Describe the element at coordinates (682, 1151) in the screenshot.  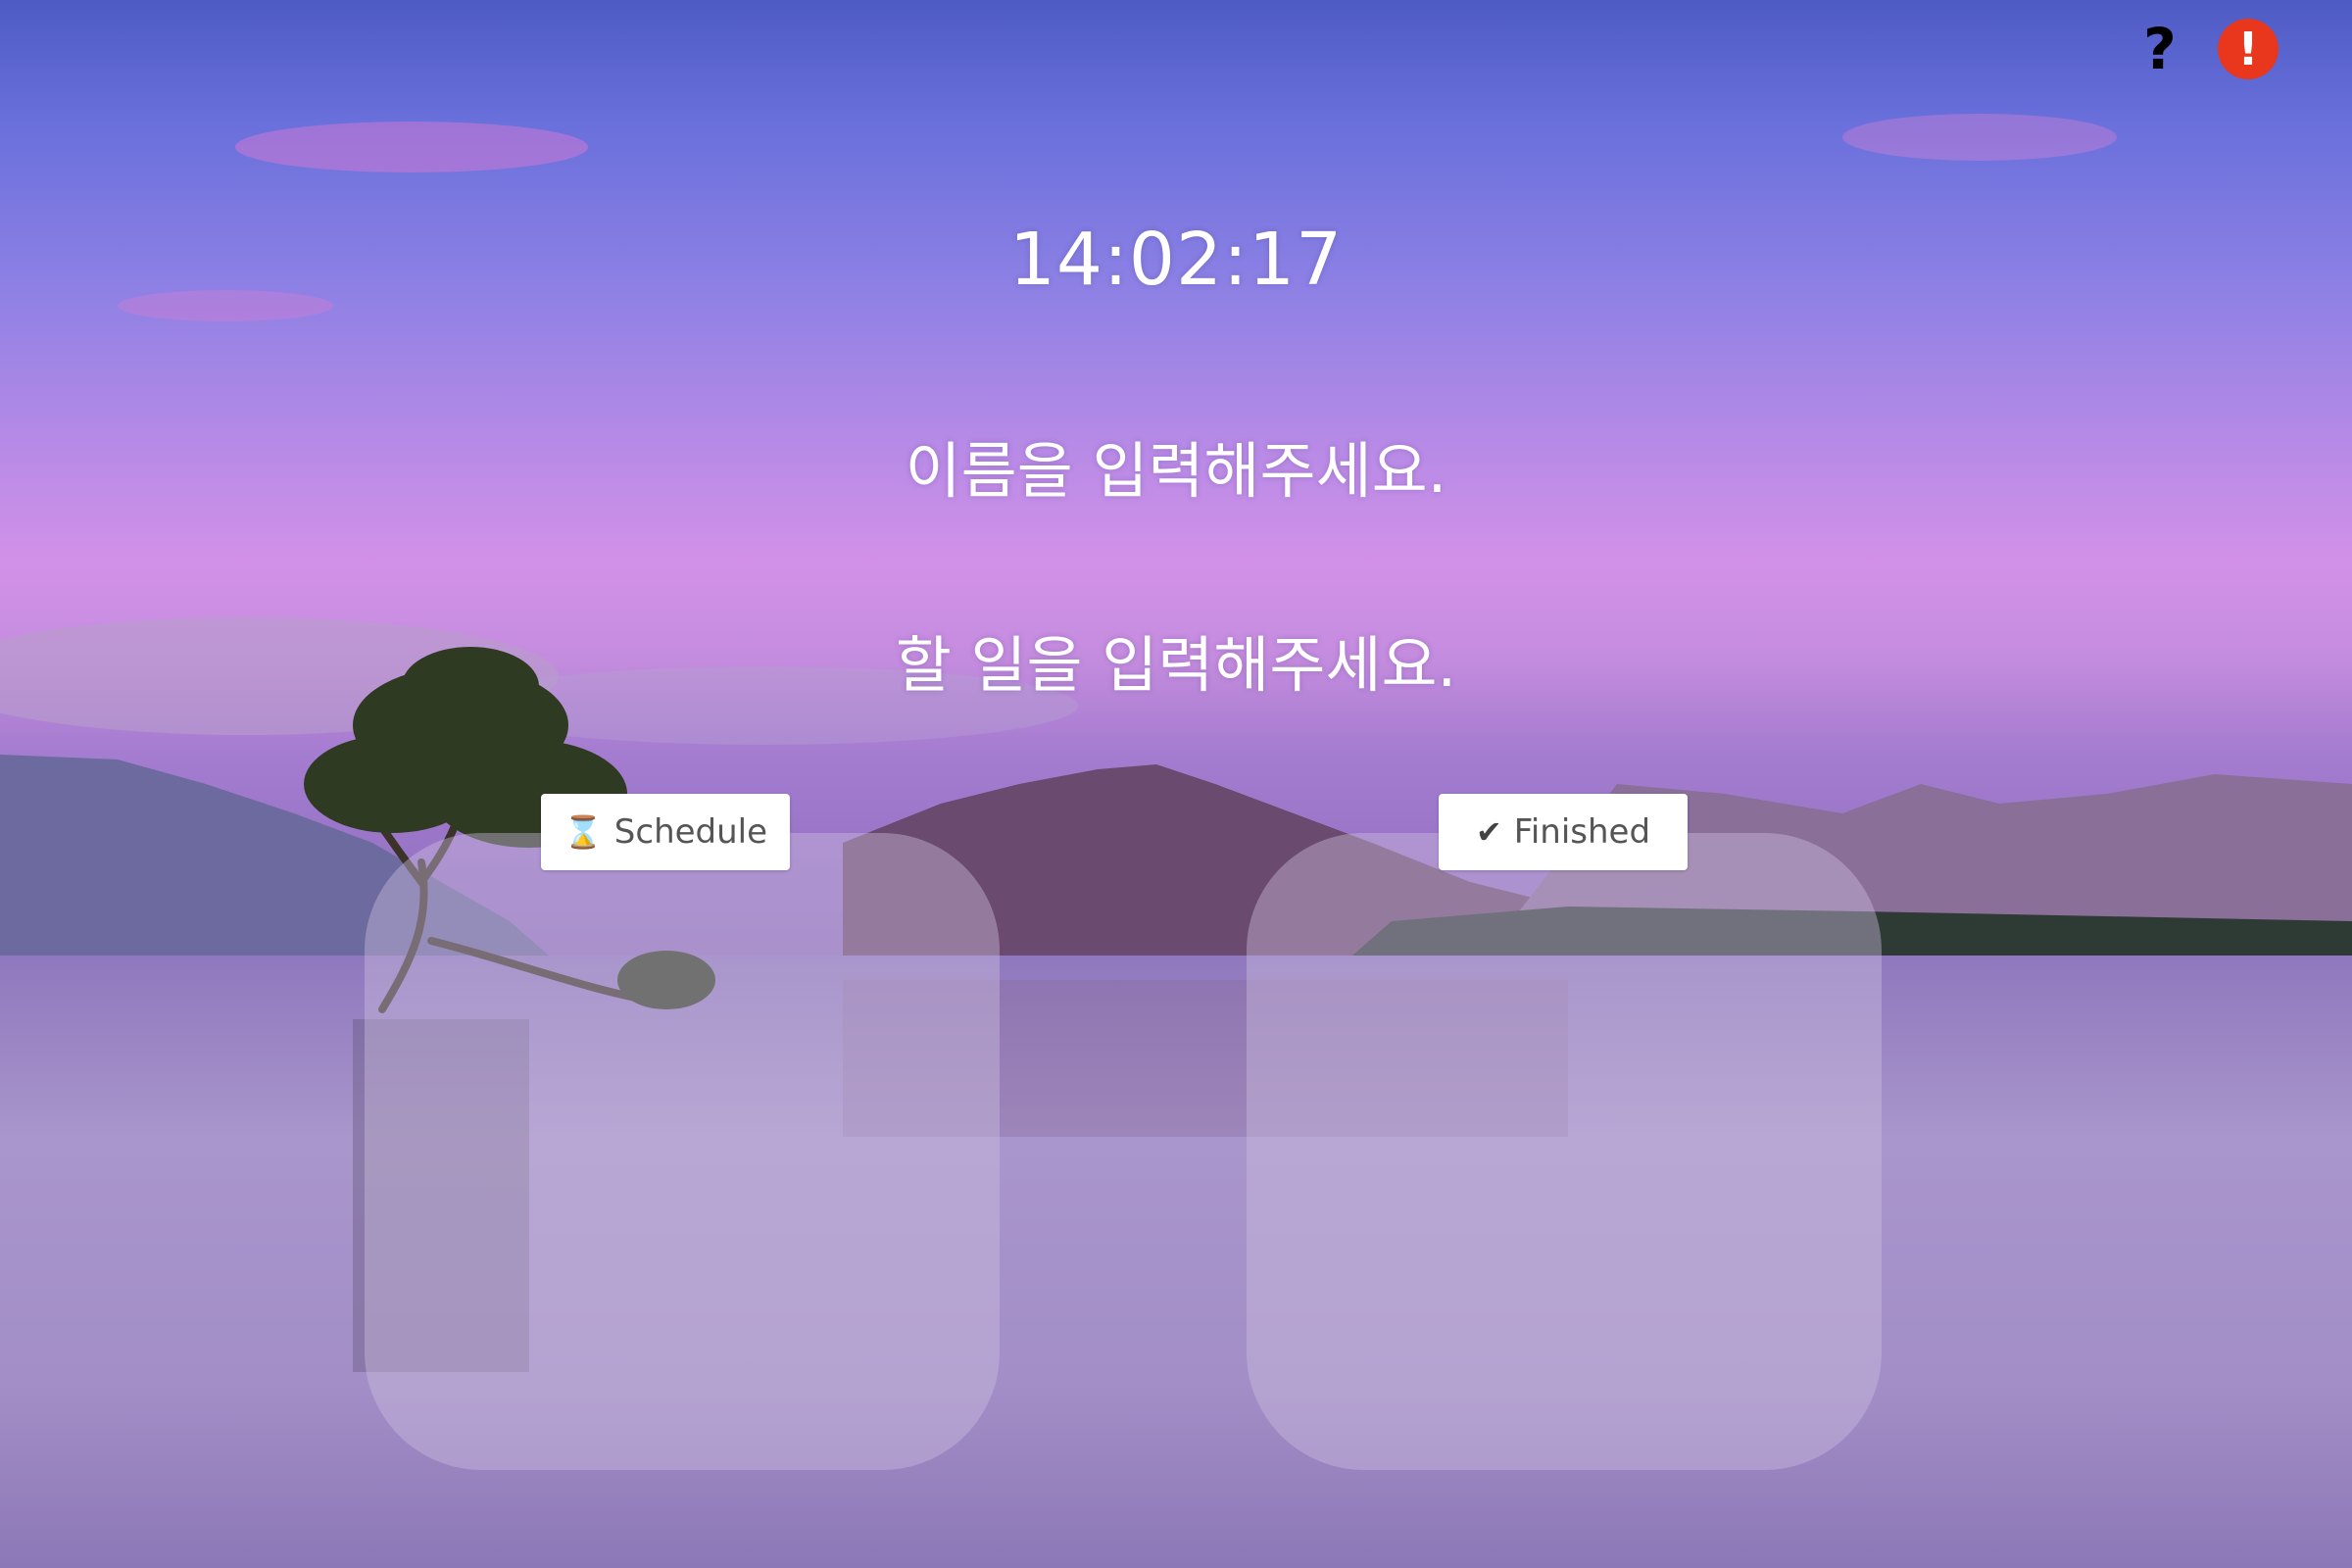
I see `schedule-list-panel` at that location.